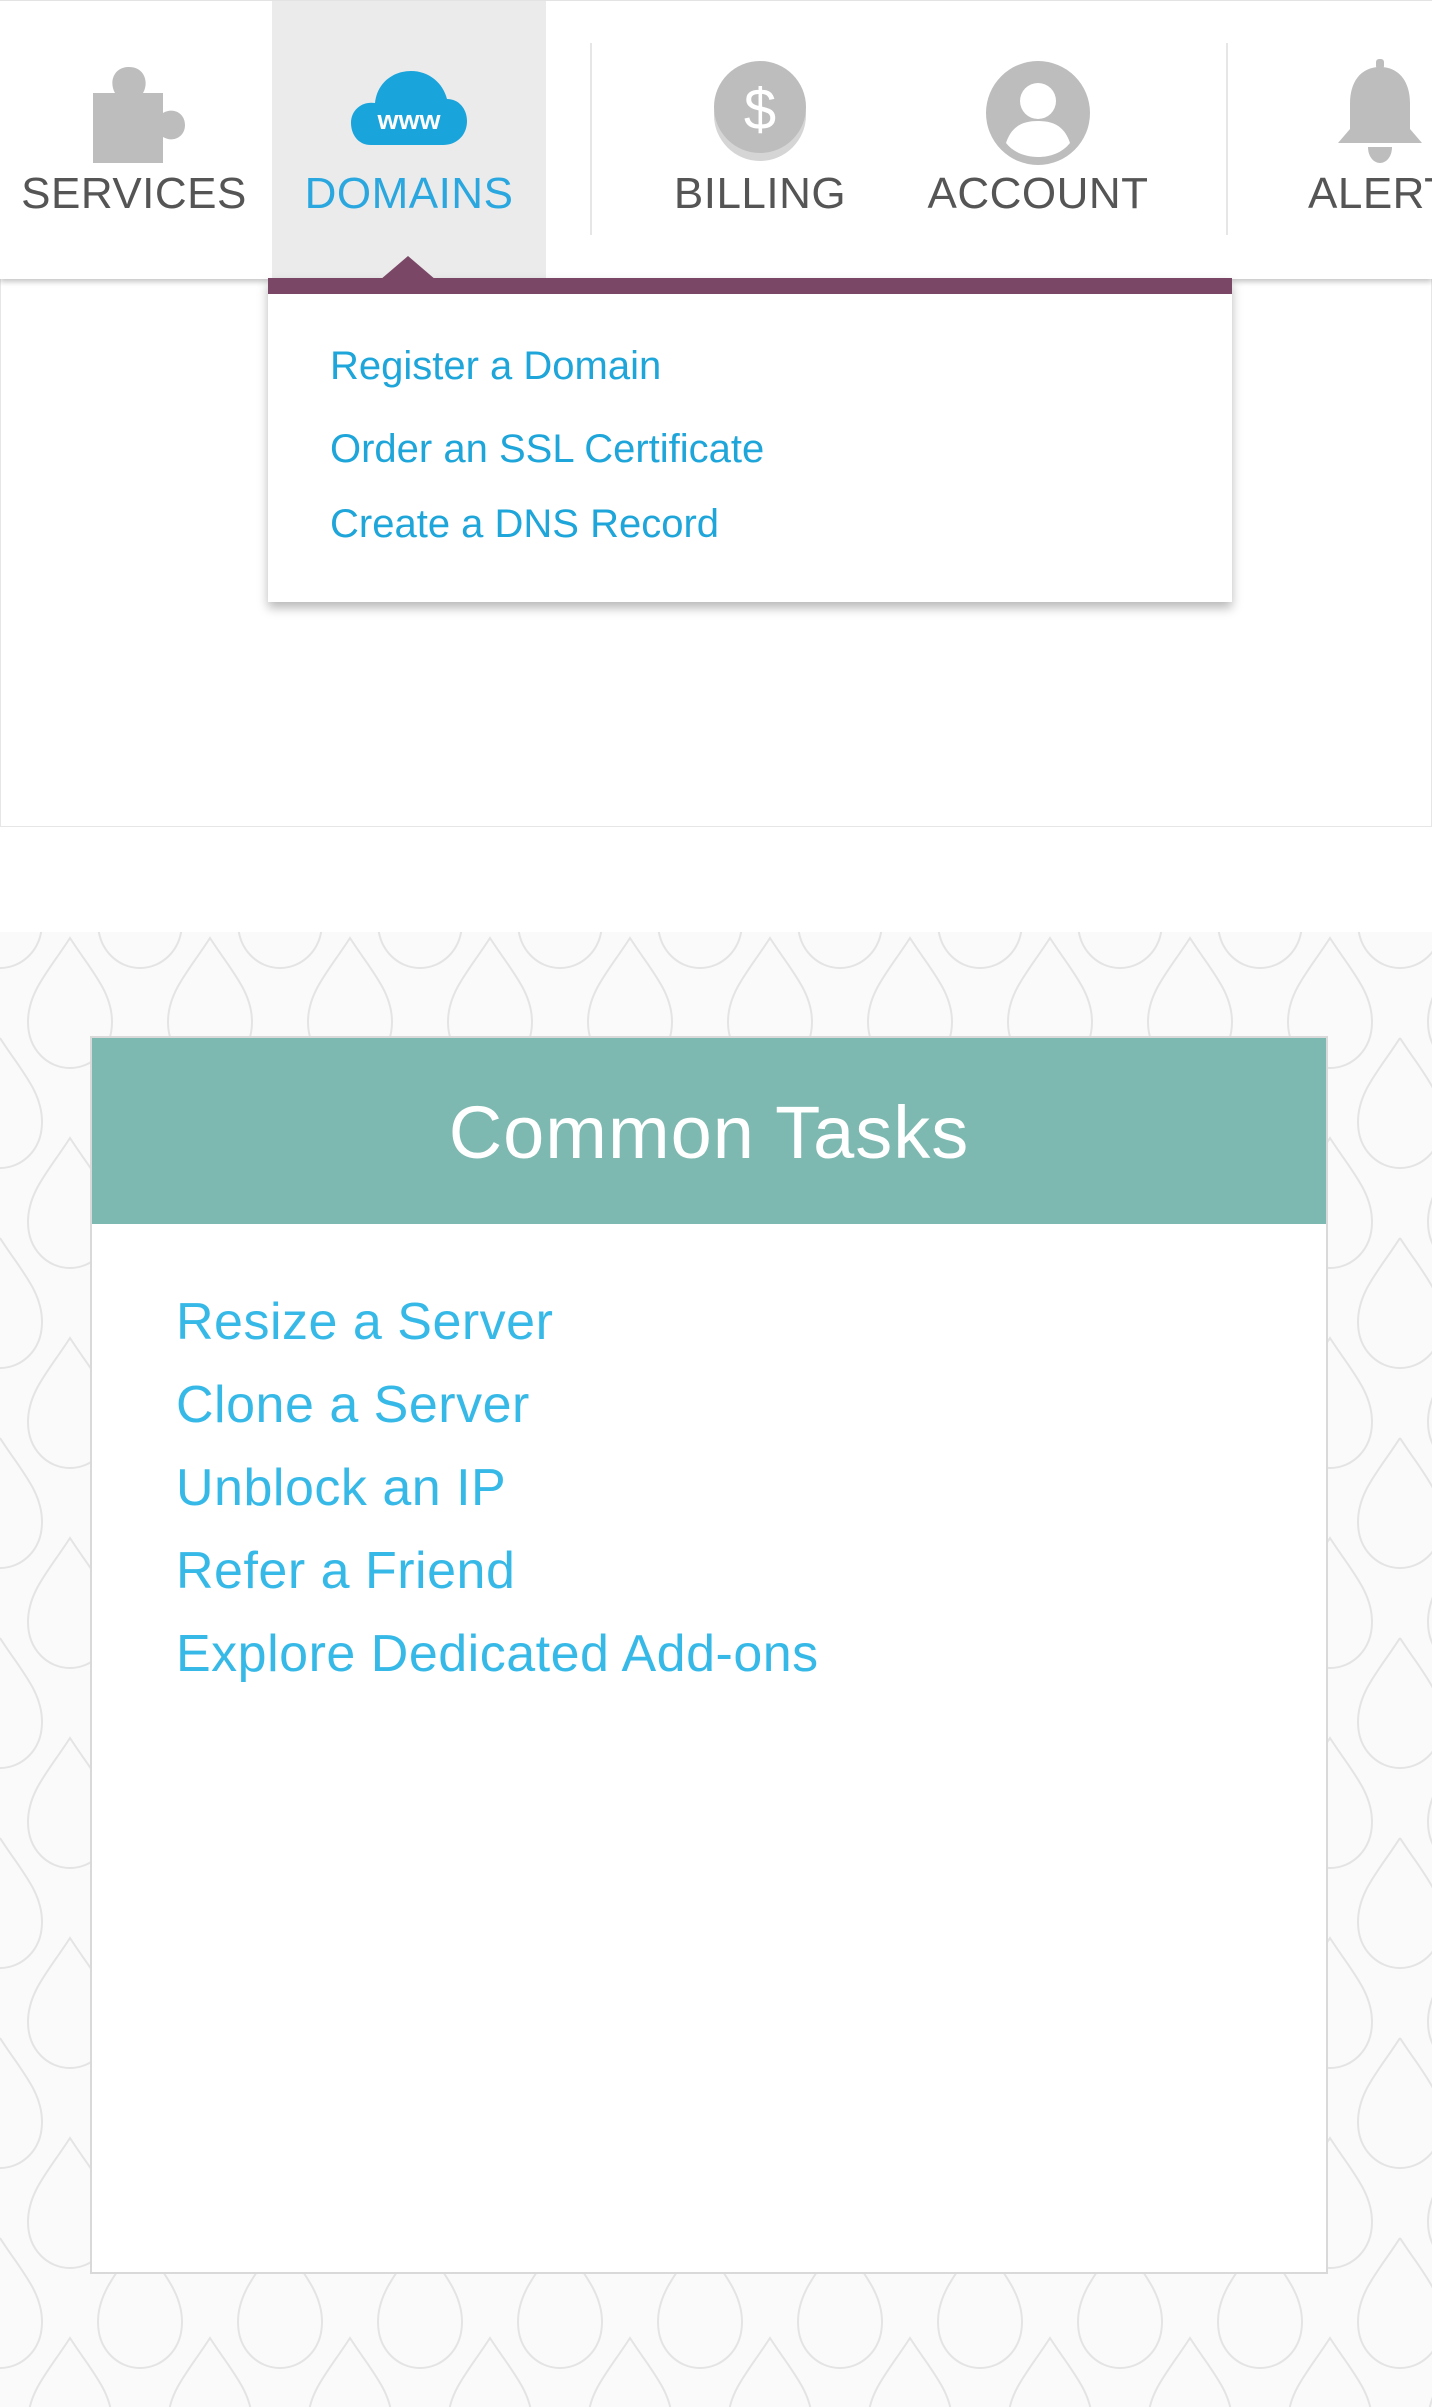 The height and width of the screenshot is (2407, 1432). Describe the element at coordinates (341, 1488) in the screenshot. I see `unblock-ip-link: Unblock an IP` at that location.